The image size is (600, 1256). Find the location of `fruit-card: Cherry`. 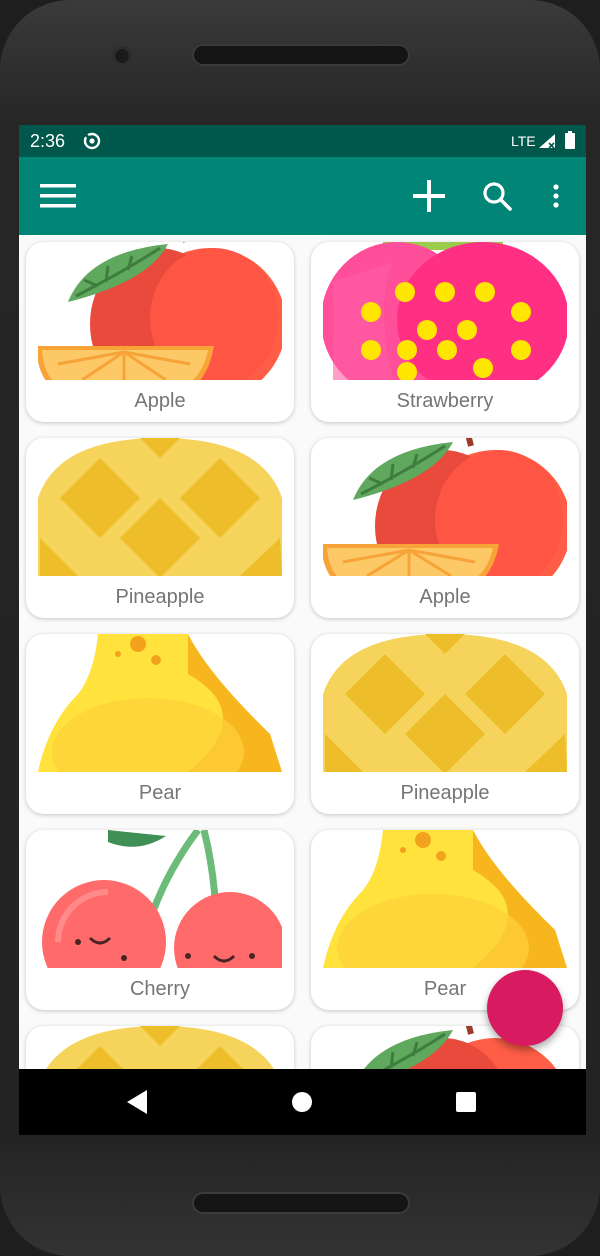

fruit-card: Cherry is located at coordinates (160, 920).